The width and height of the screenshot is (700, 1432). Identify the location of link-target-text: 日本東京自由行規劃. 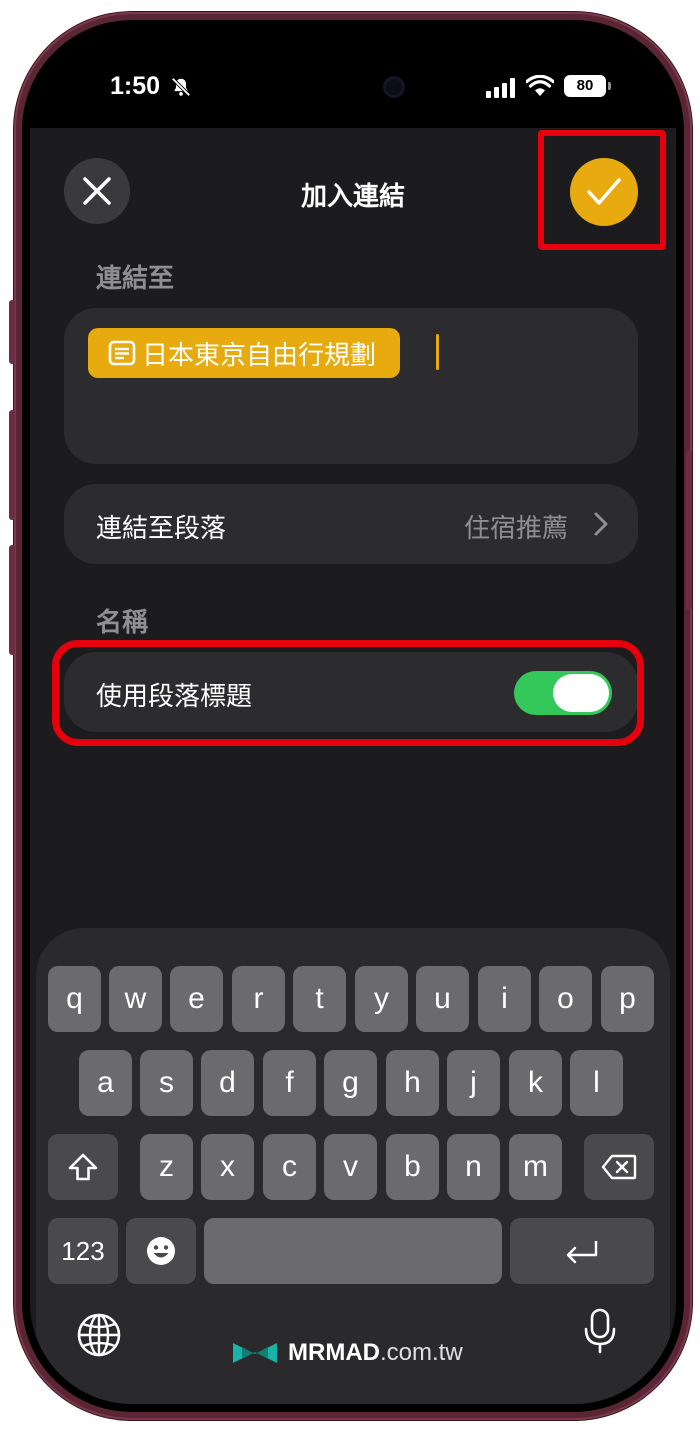
(259, 355).